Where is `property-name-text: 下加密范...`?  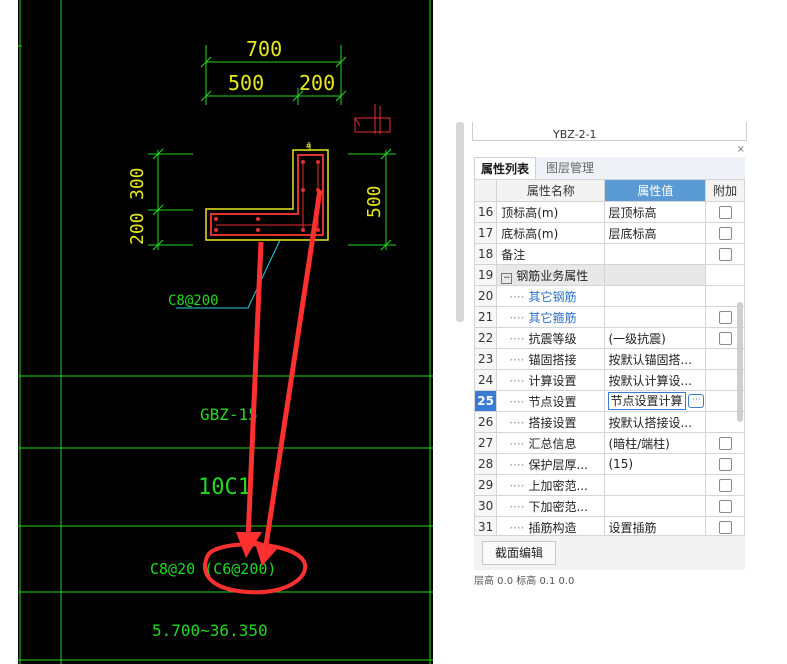 property-name-text: 下加密范... is located at coordinates (558, 506).